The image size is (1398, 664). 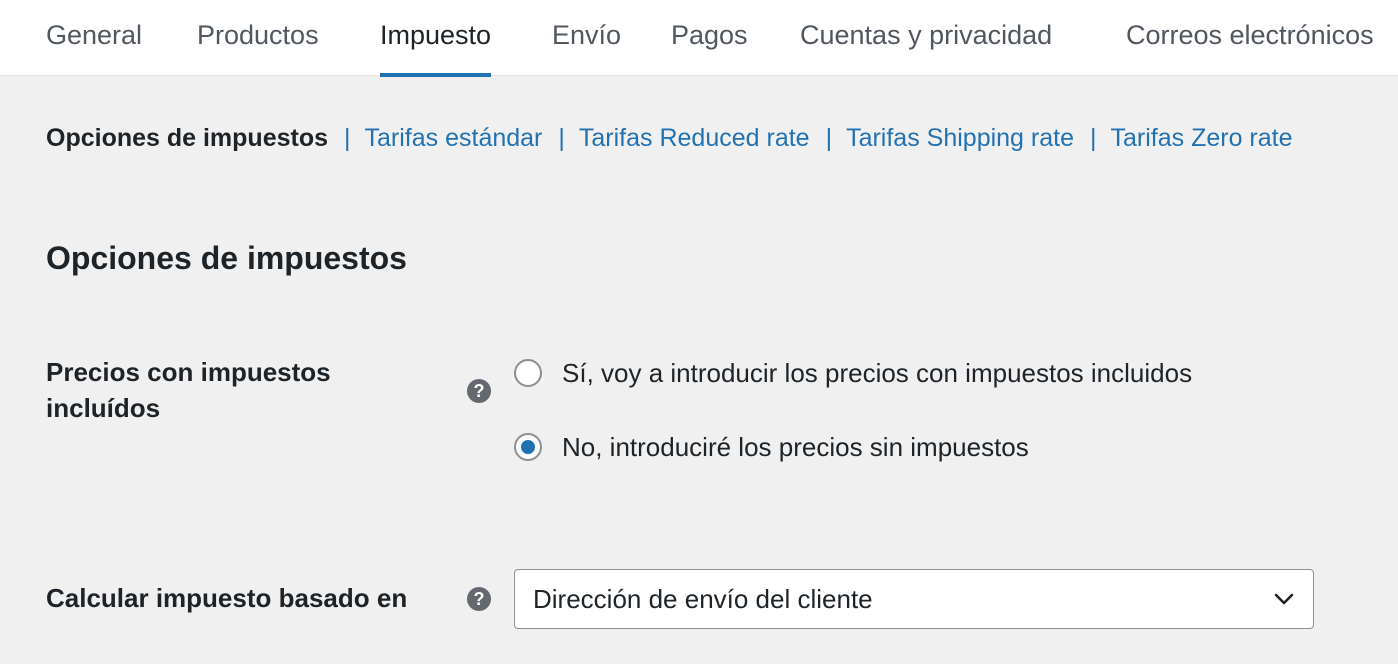 I want to click on radio-button-unchecked, so click(x=528, y=373).